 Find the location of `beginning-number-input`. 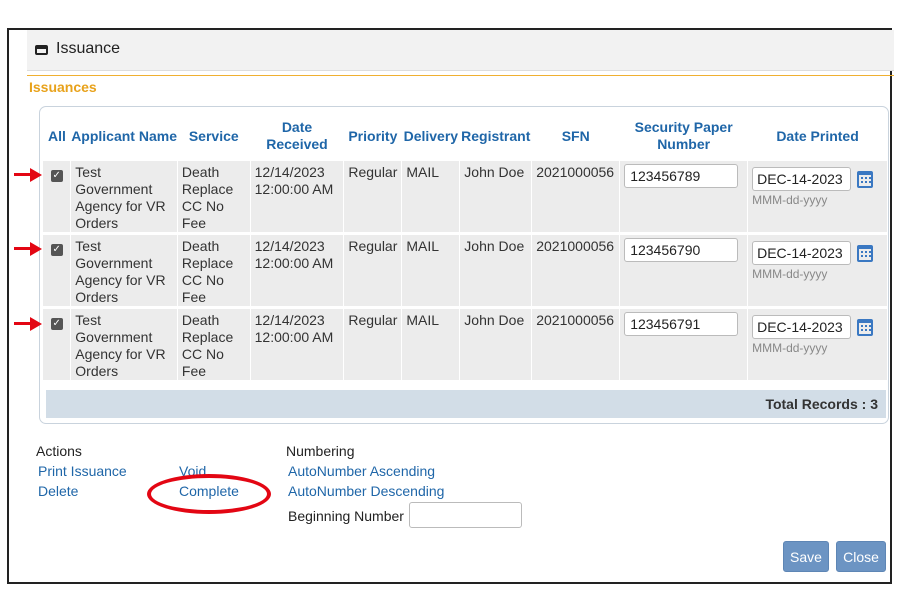

beginning-number-input is located at coordinates (465, 515).